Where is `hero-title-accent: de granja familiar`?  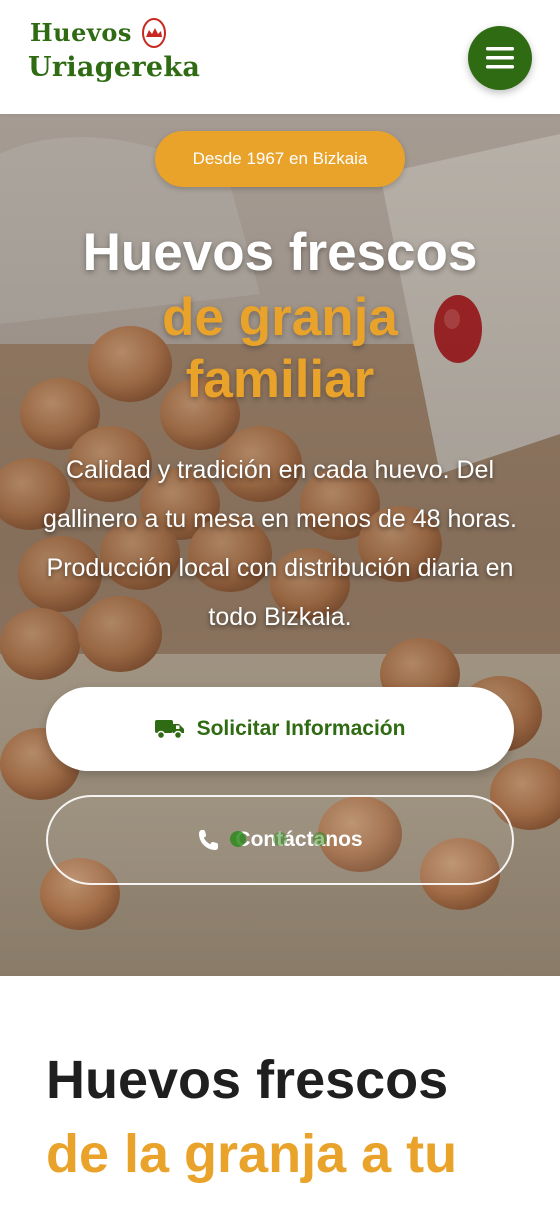
hero-title-accent: de granja familiar is located at coordinates (280, 349).